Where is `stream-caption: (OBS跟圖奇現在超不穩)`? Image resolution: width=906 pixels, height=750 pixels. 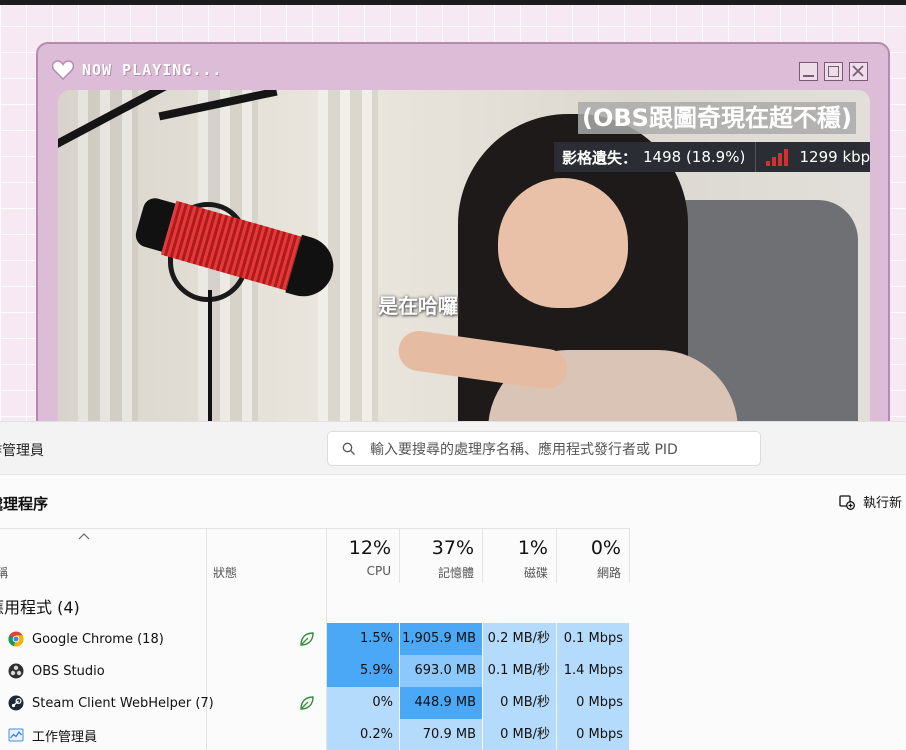
stream-caption: (OBS跟圖奇現在超不穩) is located at coordinates (717, 118).